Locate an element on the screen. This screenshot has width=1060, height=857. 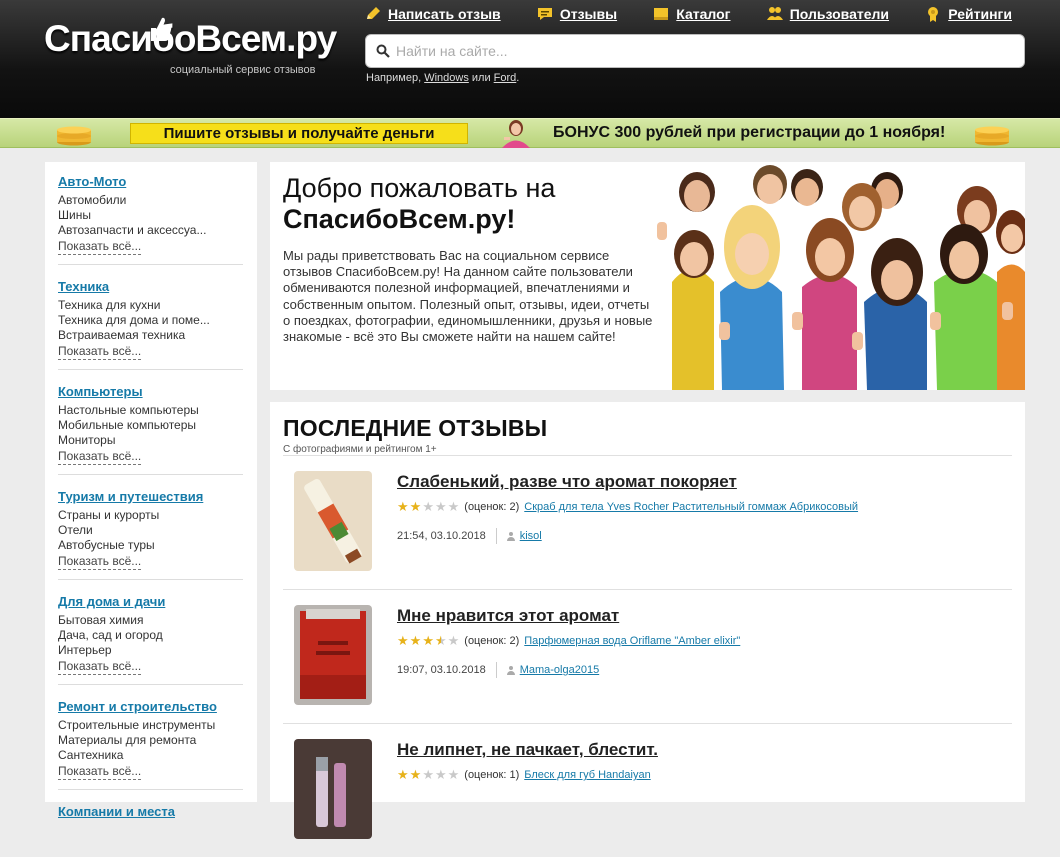
nav-reviews: Отзывы is located at coordinates (576, 14).